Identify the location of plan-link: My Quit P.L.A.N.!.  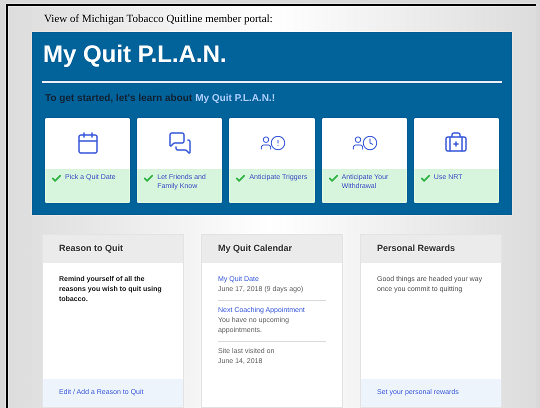
(235, 98).